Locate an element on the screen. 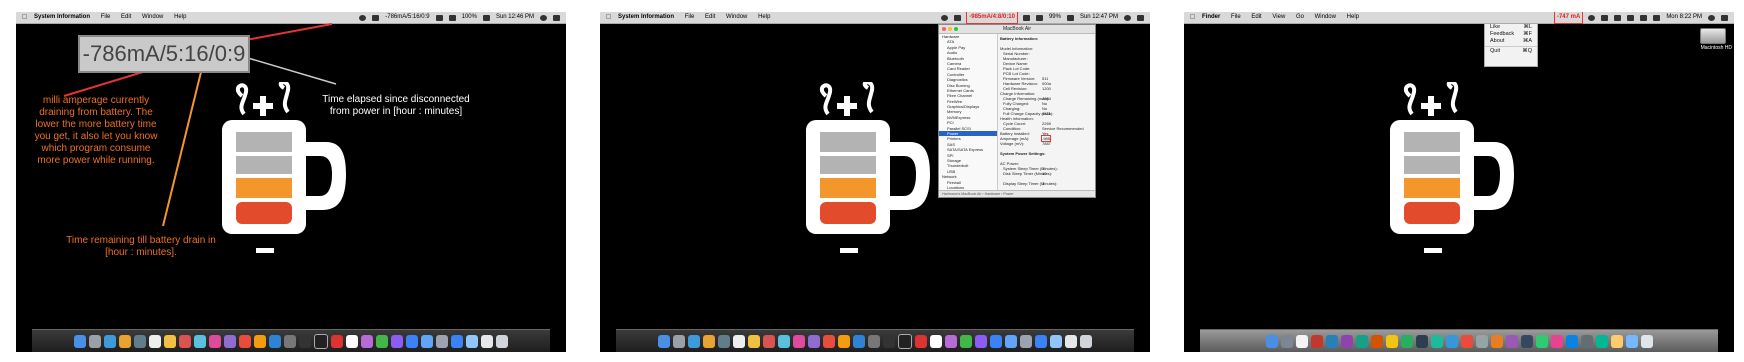  menu-item-like: Like ⌘L is located at coordinates (1511, 27).